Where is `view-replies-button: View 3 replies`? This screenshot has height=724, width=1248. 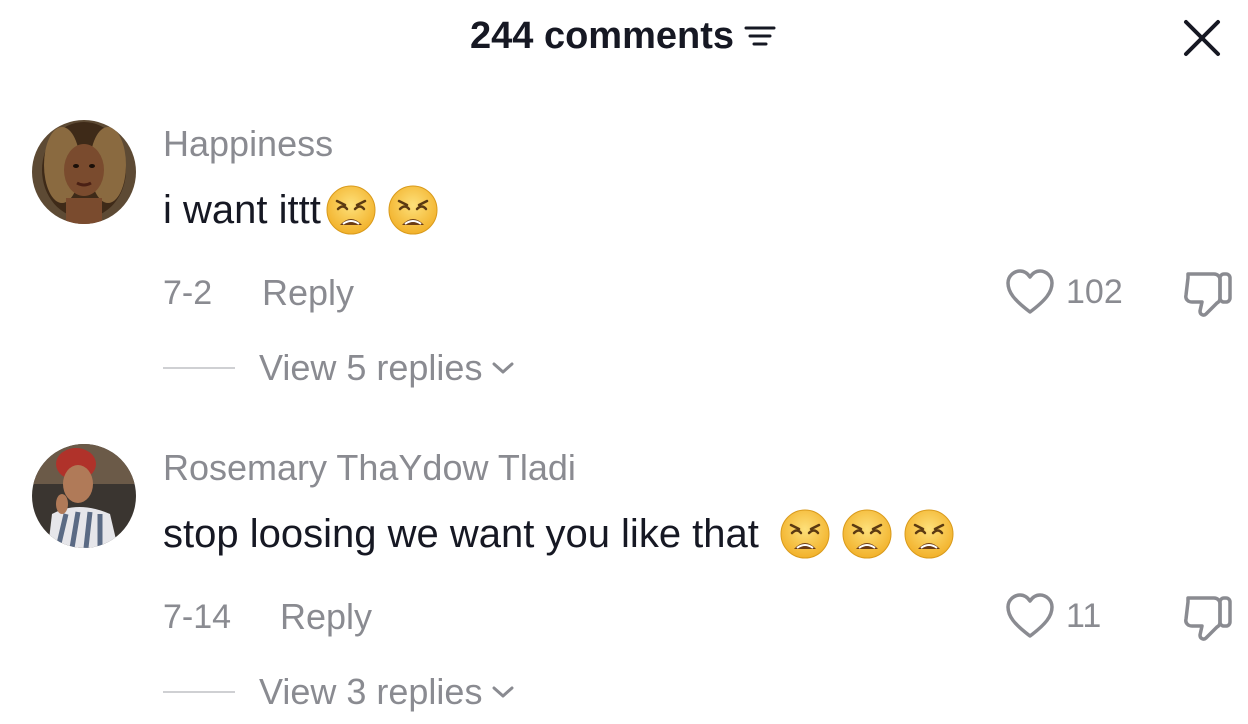
view-replies-button: View 3 replies is located at coordinates (339, 692).